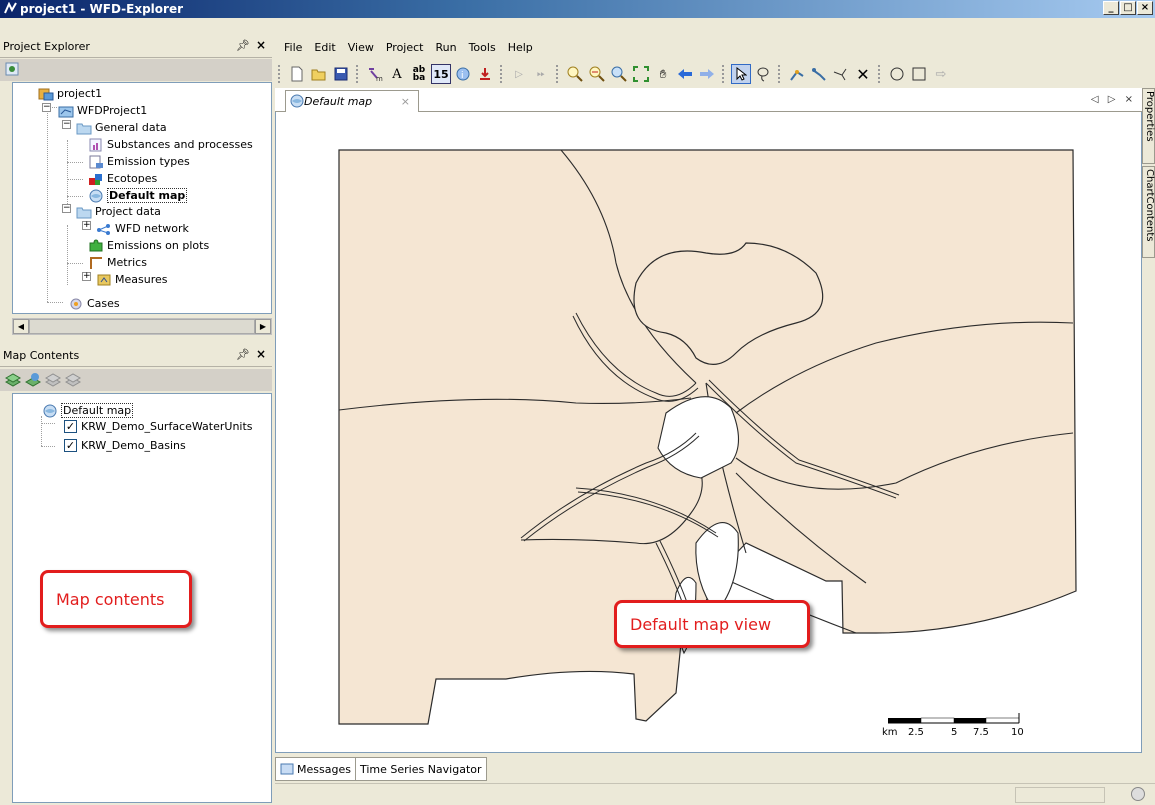  What do you see at coordinates (519, 74) in the screenshot?
I see `play-icon: ▷` at bounding box center [519, 74].